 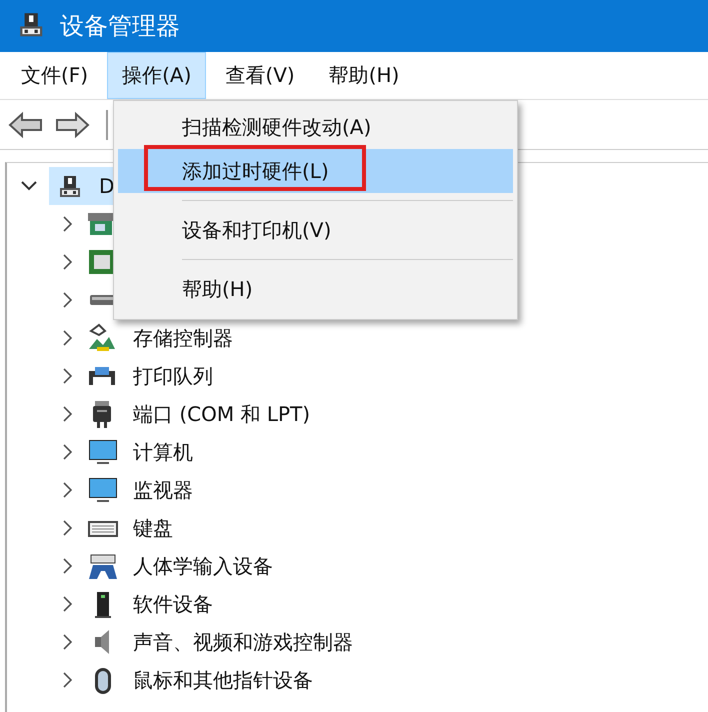 What do you see at coordinates (156, 75) in the screenshot?
I see `menu-item: 操作(A)` at bounding box center [156, 75].